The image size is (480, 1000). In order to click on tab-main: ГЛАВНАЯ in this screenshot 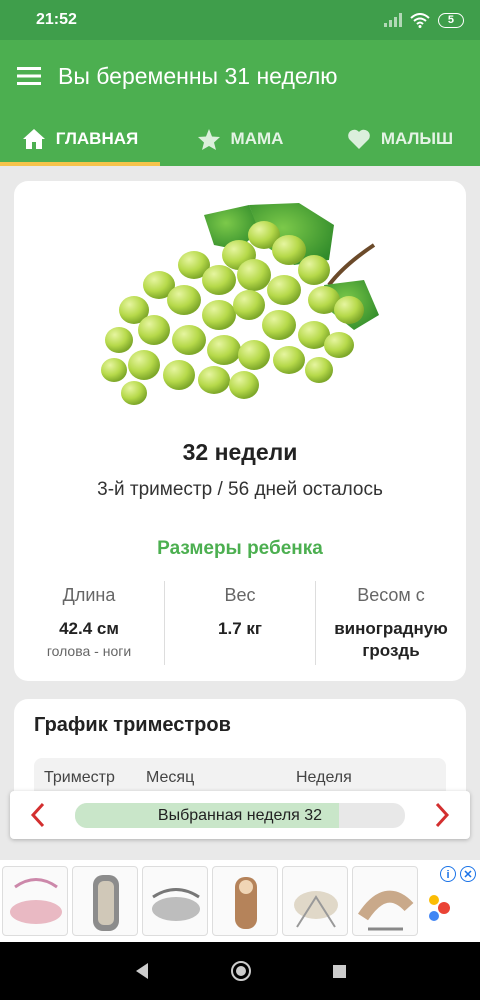, I will do `click(80, 139)`.